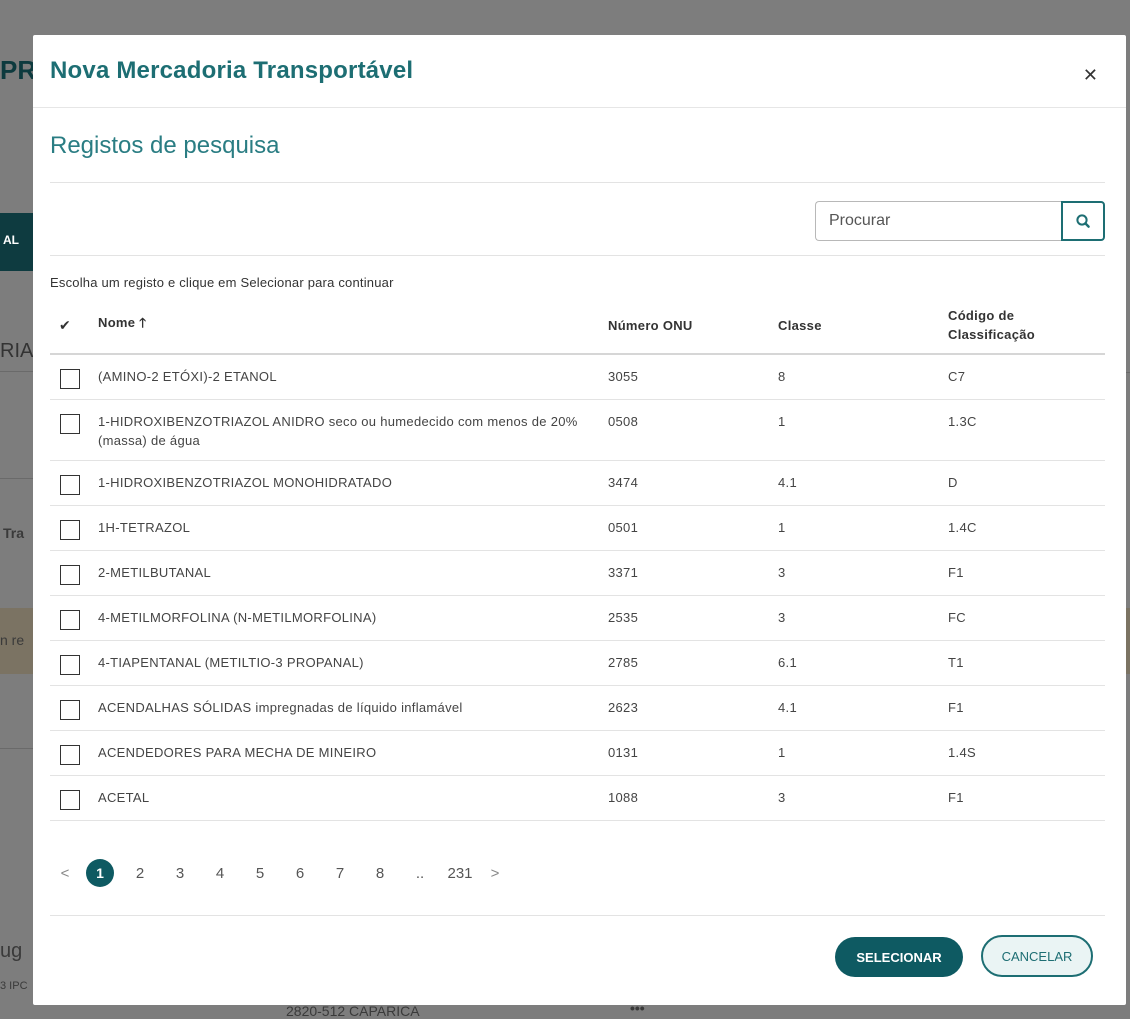 The width and height of the screenshot is (1130, 1019). What do you see at coordinates (140, 873) in the screenshot?
I see `pagination-page: 2` at bounding box center [140, 873].